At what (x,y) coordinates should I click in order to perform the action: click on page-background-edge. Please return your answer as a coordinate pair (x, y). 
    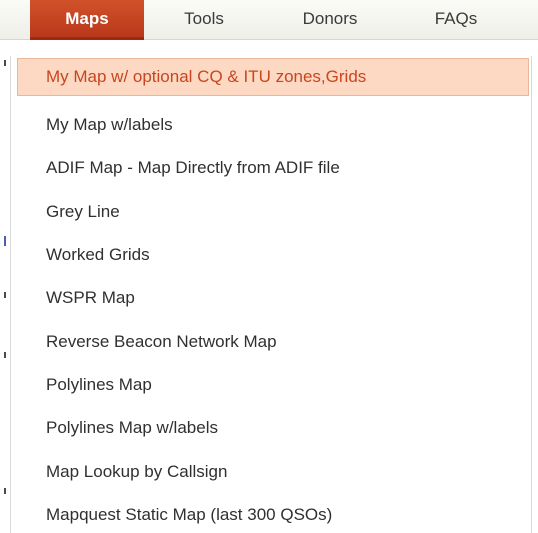
    Looking at the image, I should click on (5, 286).